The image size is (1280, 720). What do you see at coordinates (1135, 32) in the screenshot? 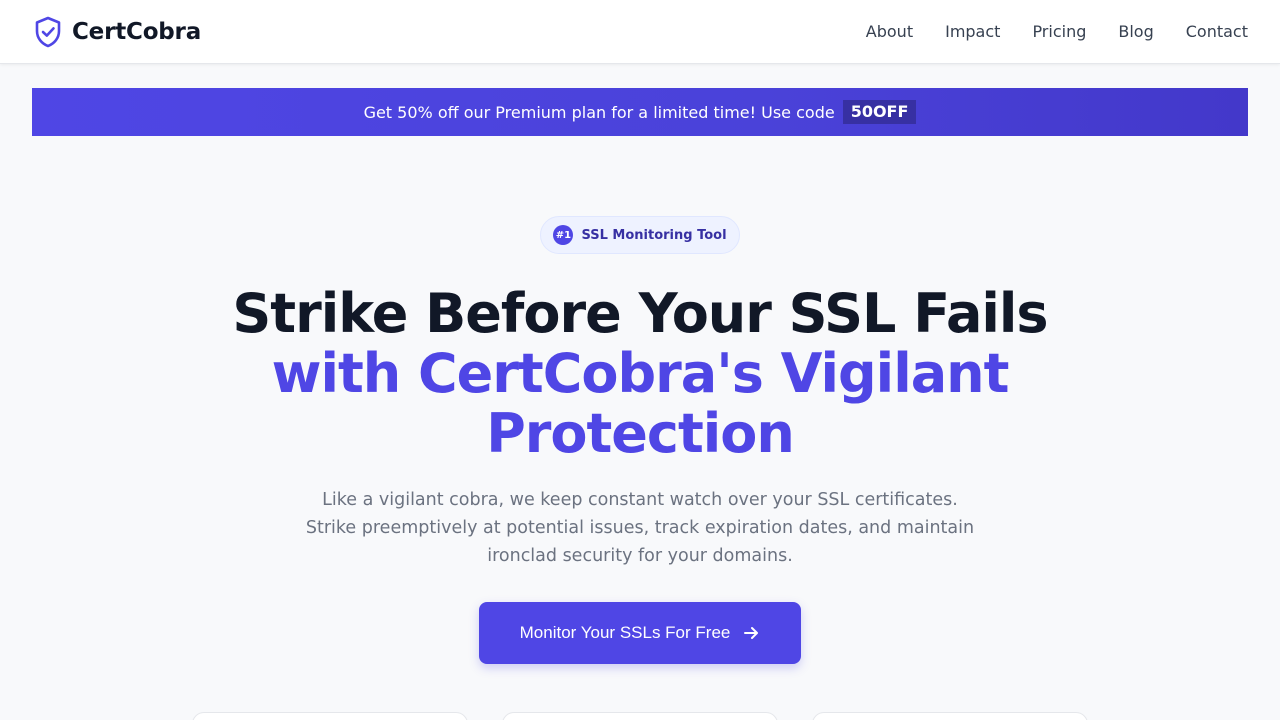
I see `nav-blog: Blog` at bounding box center [1135, 32].